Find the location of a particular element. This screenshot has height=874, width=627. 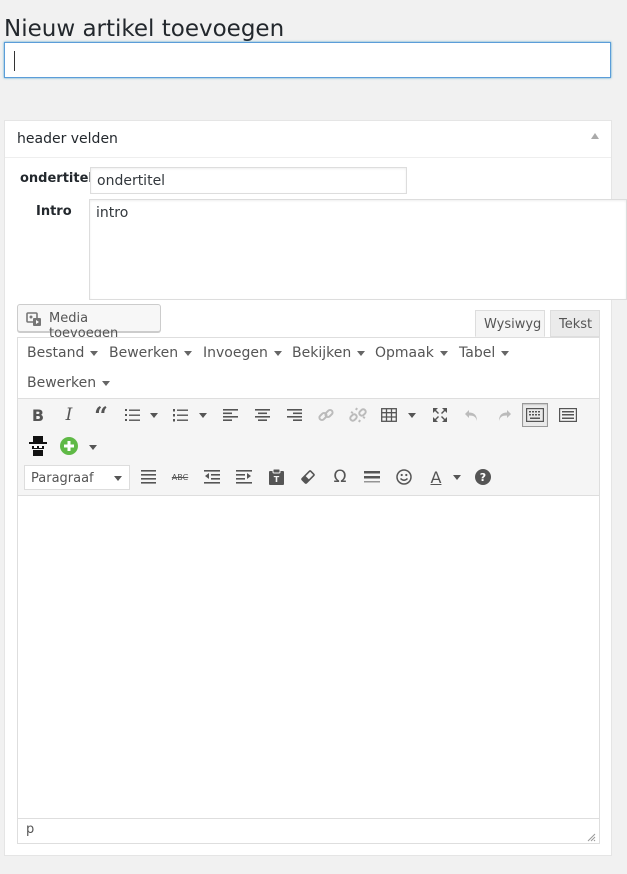

text-color-icon: A is located at coordinates (436, 477).